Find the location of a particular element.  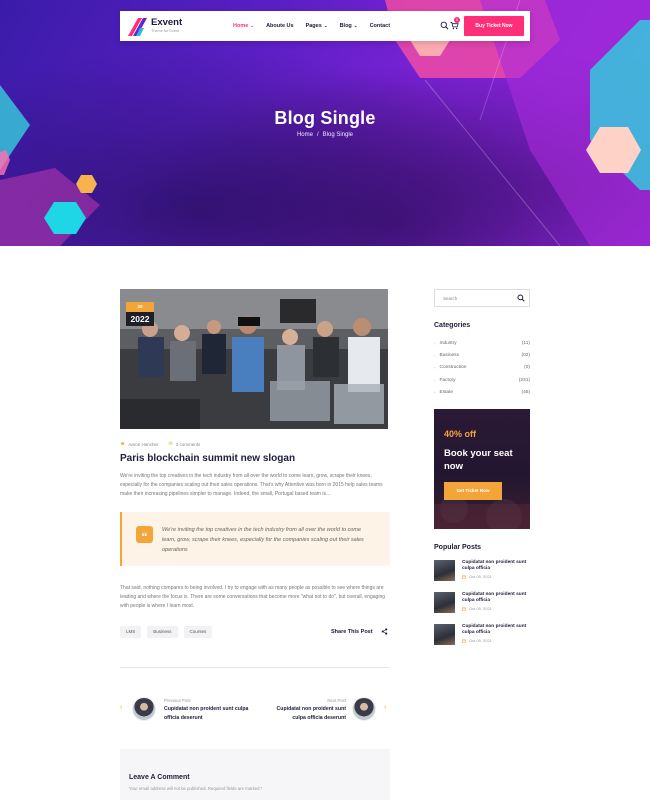

main-nav: Home ⌄ Aboute Us Pages ⌄ Blog ⌄ Contact is located at coordinates (317, 26).